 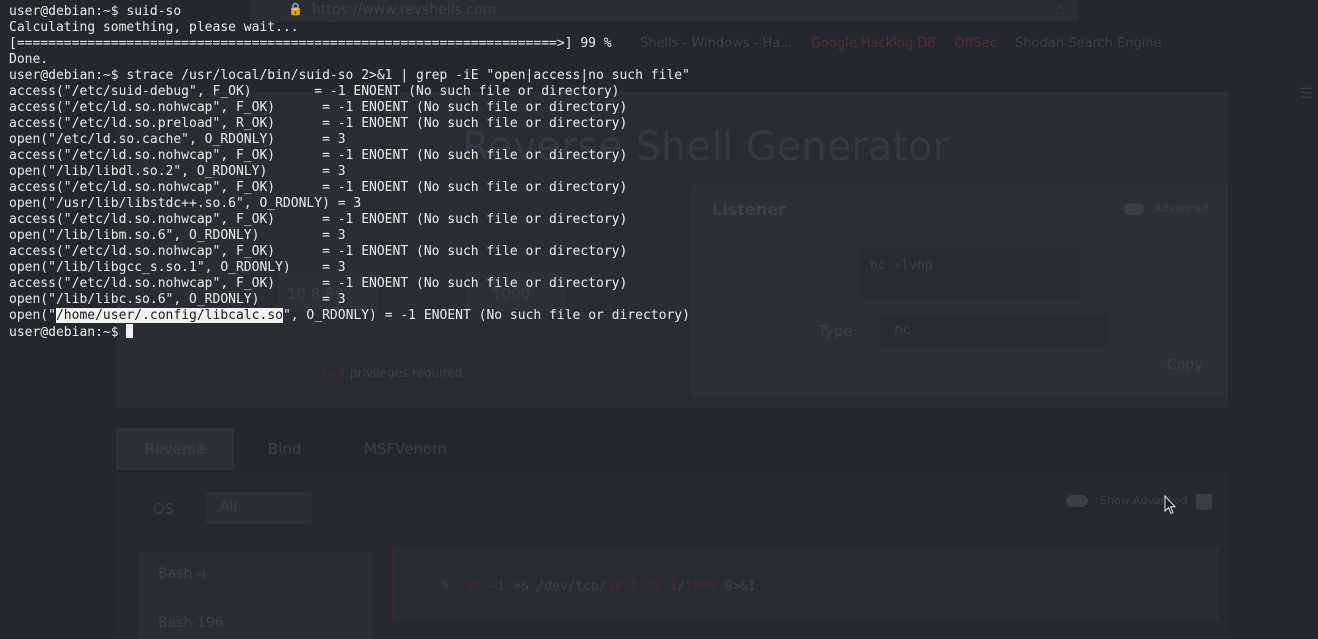 I want to click on selected-path-highlight: /home/user/.config/libcalc.so, so click(x=169, y=315).